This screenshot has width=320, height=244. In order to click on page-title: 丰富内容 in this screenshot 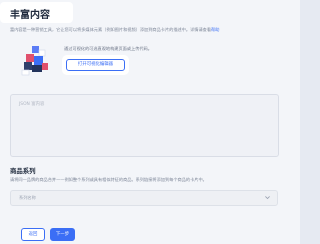, I will do `click(30, 15)`.